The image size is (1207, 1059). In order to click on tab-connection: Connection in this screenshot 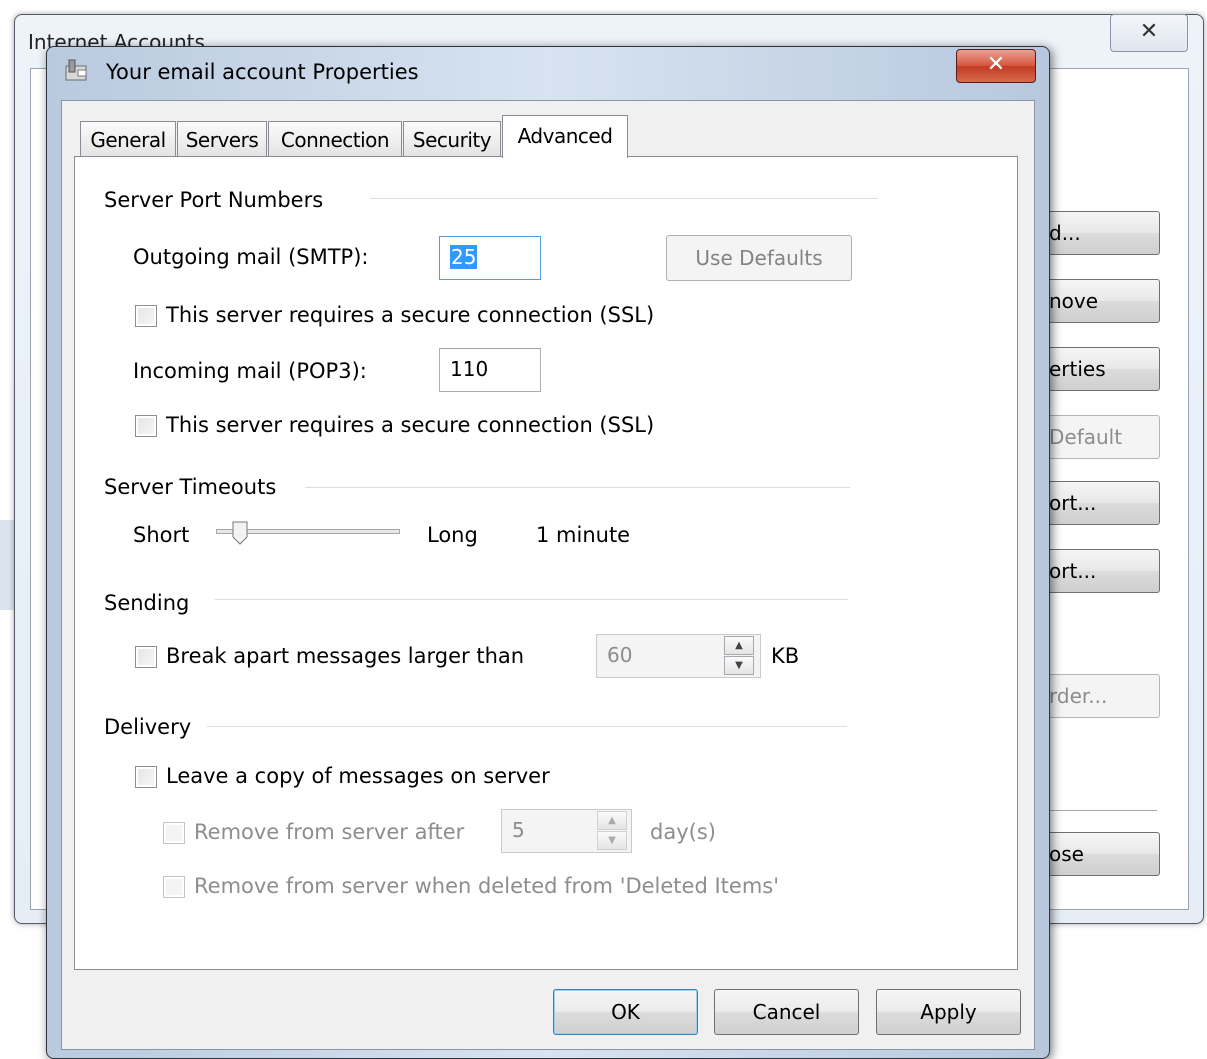, I will do `click(335, 139)`.